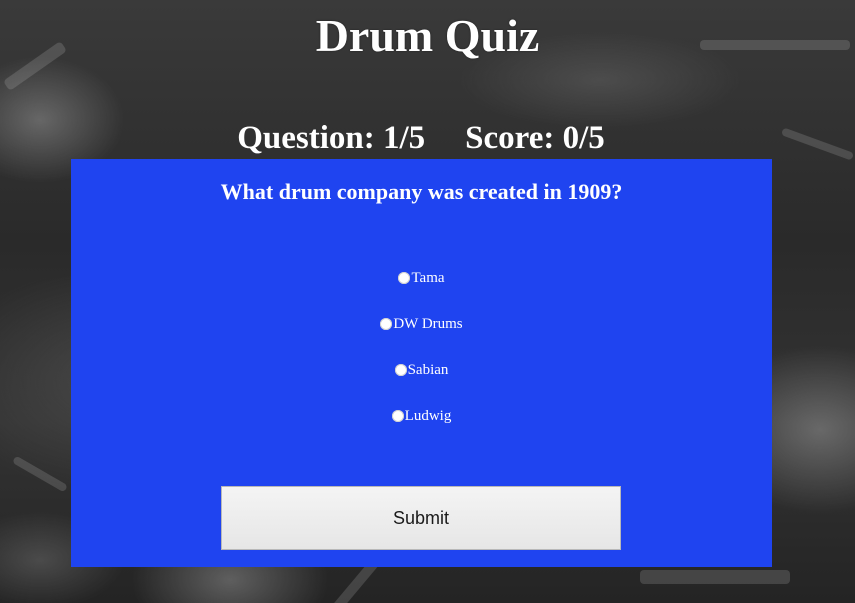  Describe the element at coordinates (428, 278) in the screenshot. I see `answer-label: Tama` at that location.